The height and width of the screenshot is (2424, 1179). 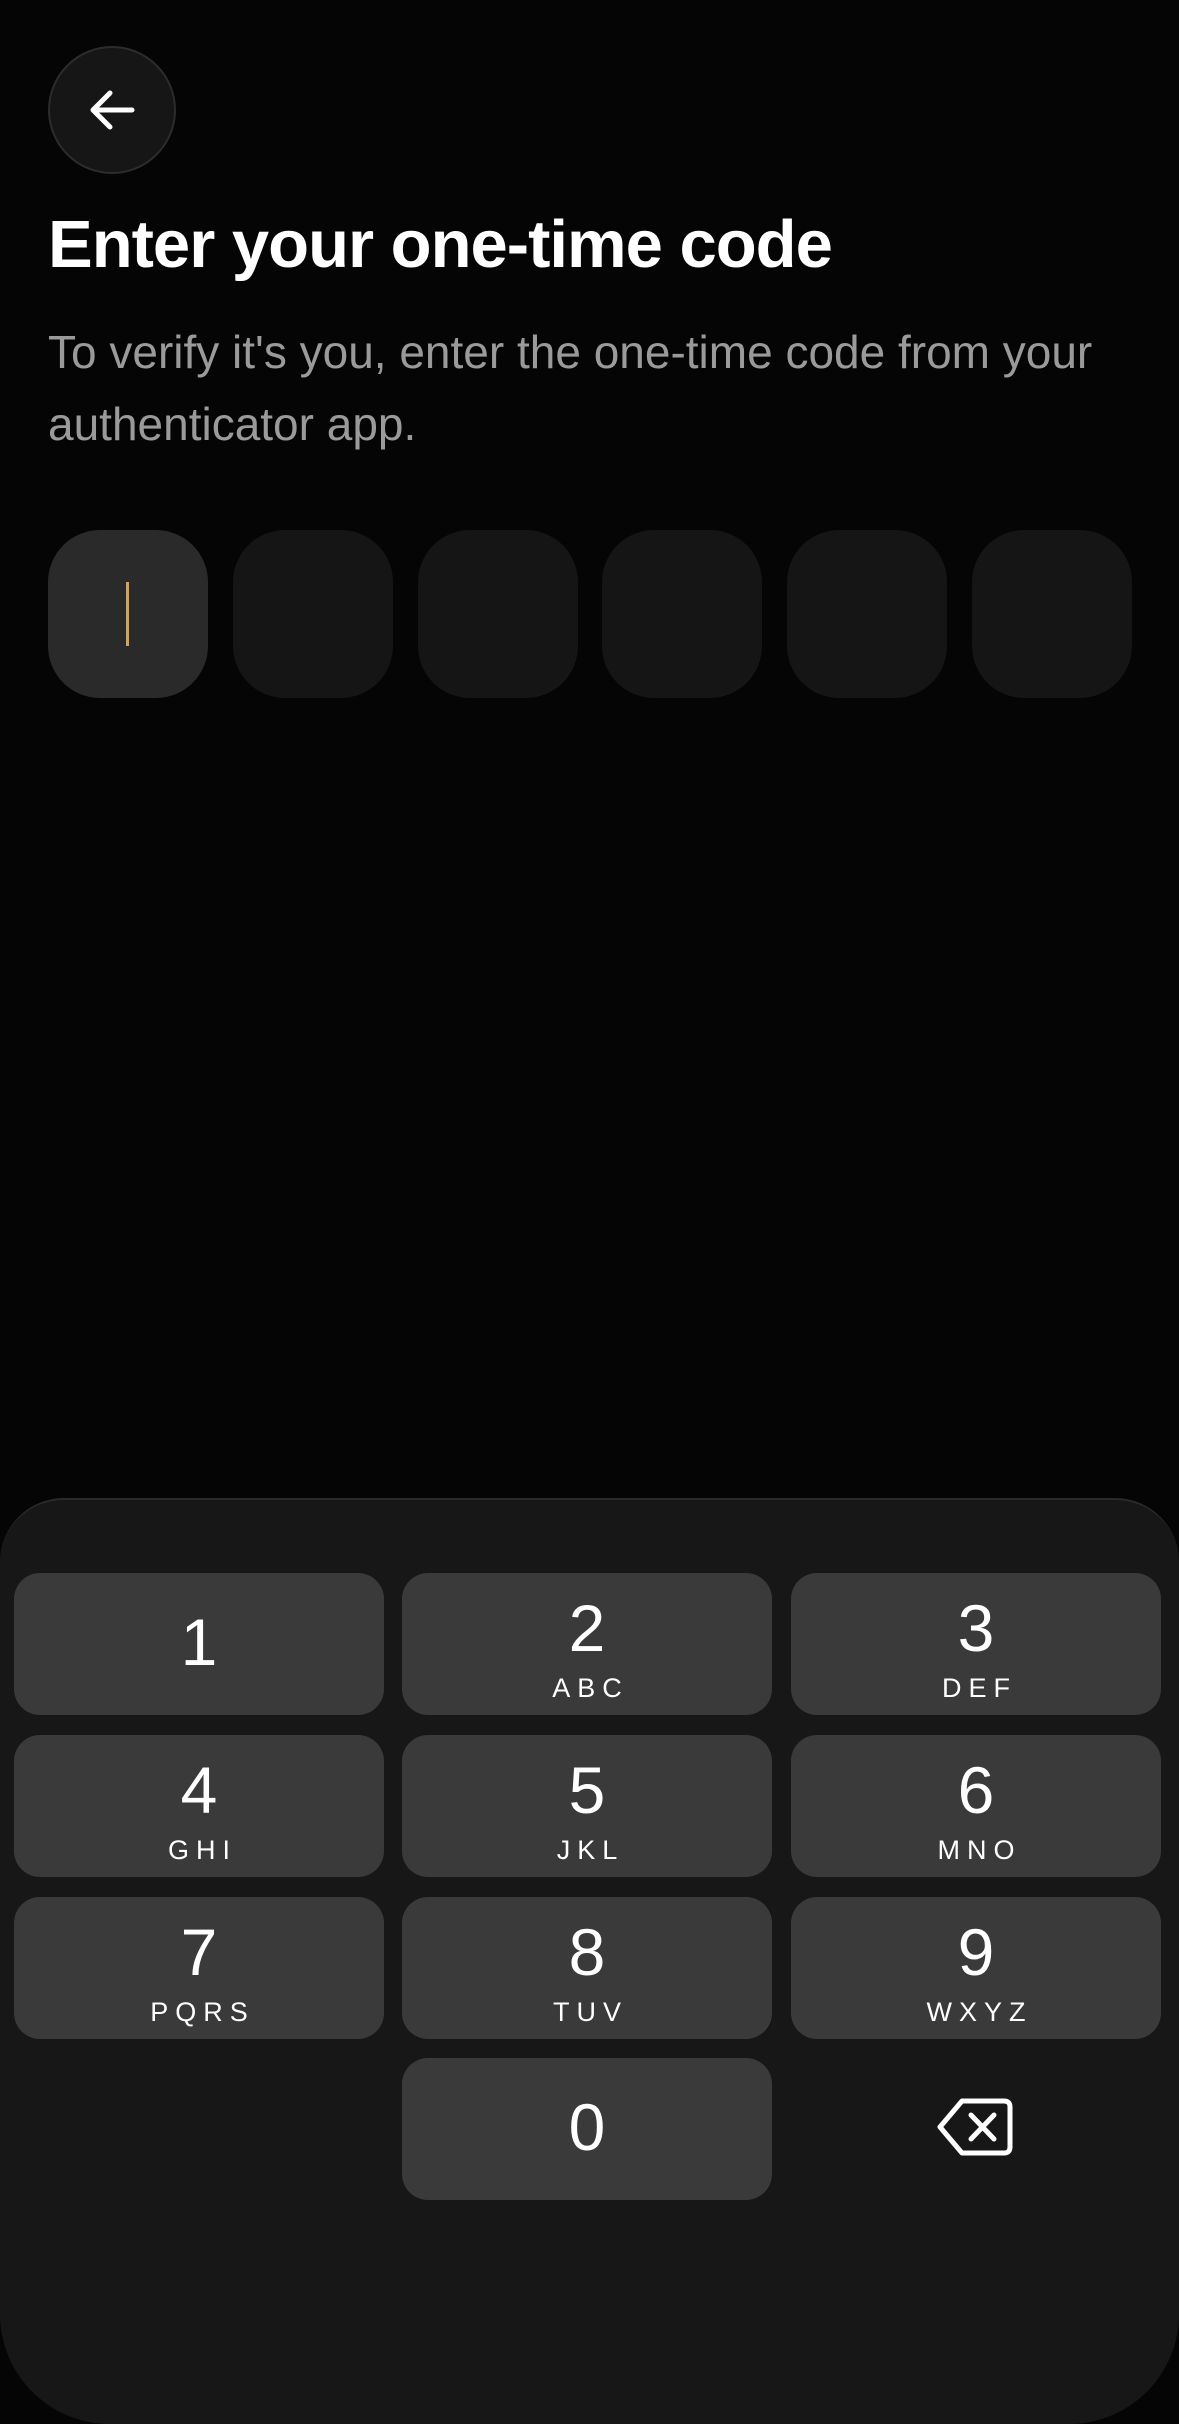 What do you see at coordinates (202, 2012) in the screenshot?
I see `key-letters: PQRS` at bounding box center [202, 2012].